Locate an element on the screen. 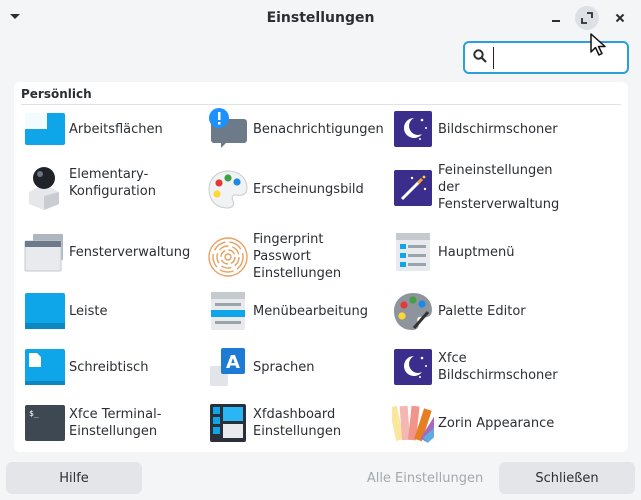 Image resolution: width=641 pixels, height=500 pixels. zorin-appearance-icon is located at coordinates (417, 423).